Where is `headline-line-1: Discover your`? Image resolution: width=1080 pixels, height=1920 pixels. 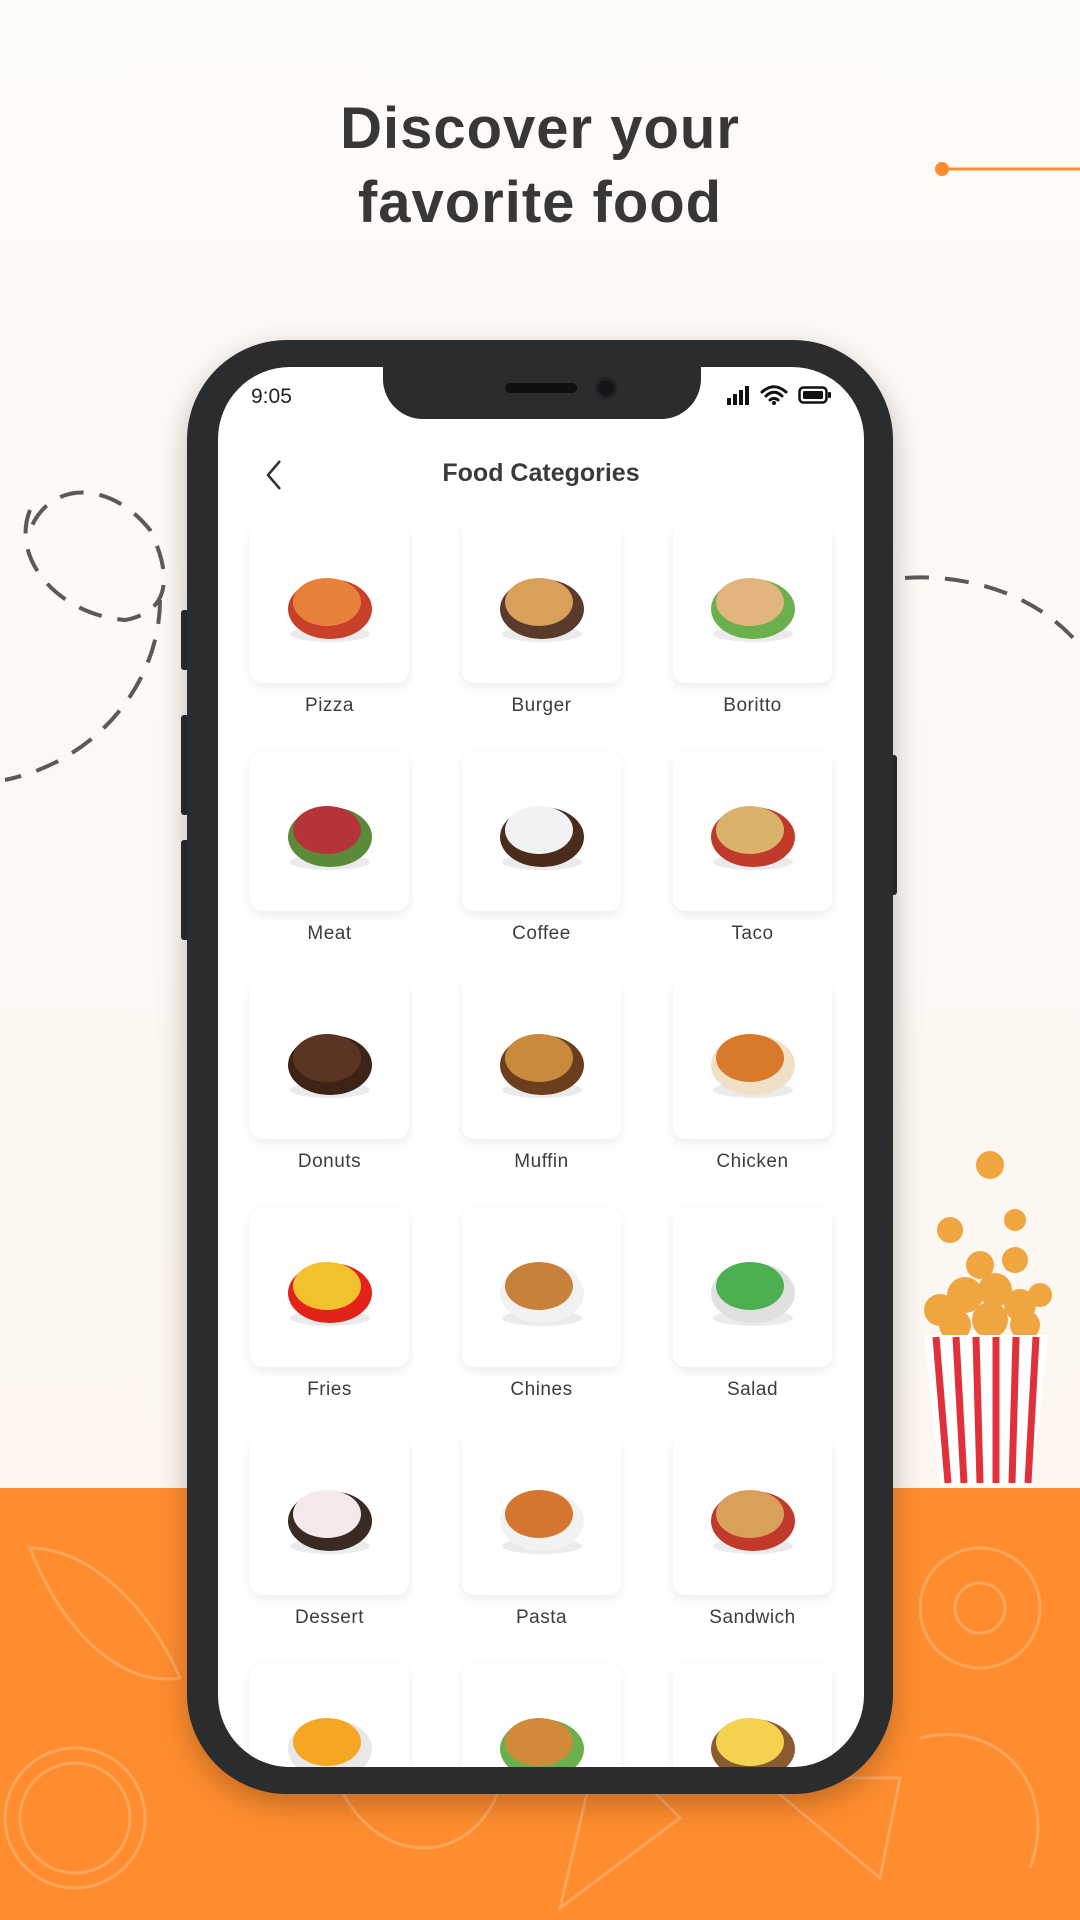 headline-line-1: Discover your is located at coordinates (540, 128).